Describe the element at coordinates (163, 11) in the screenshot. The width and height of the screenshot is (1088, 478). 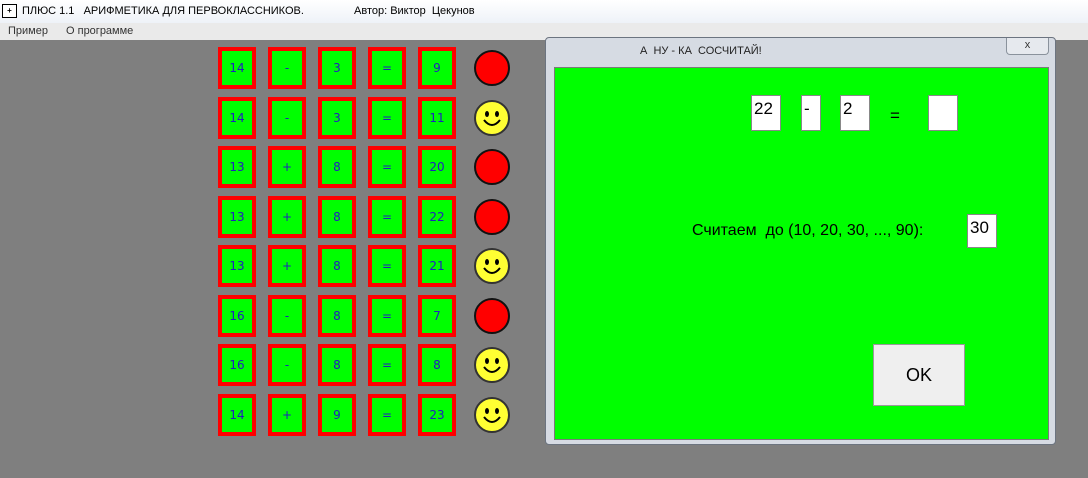
I see `window-title: ПЛЮС 1.1 АРИФМЕТИКА ДЛЯ ПЕРВОКЛАССНИКОВ.` at that location.